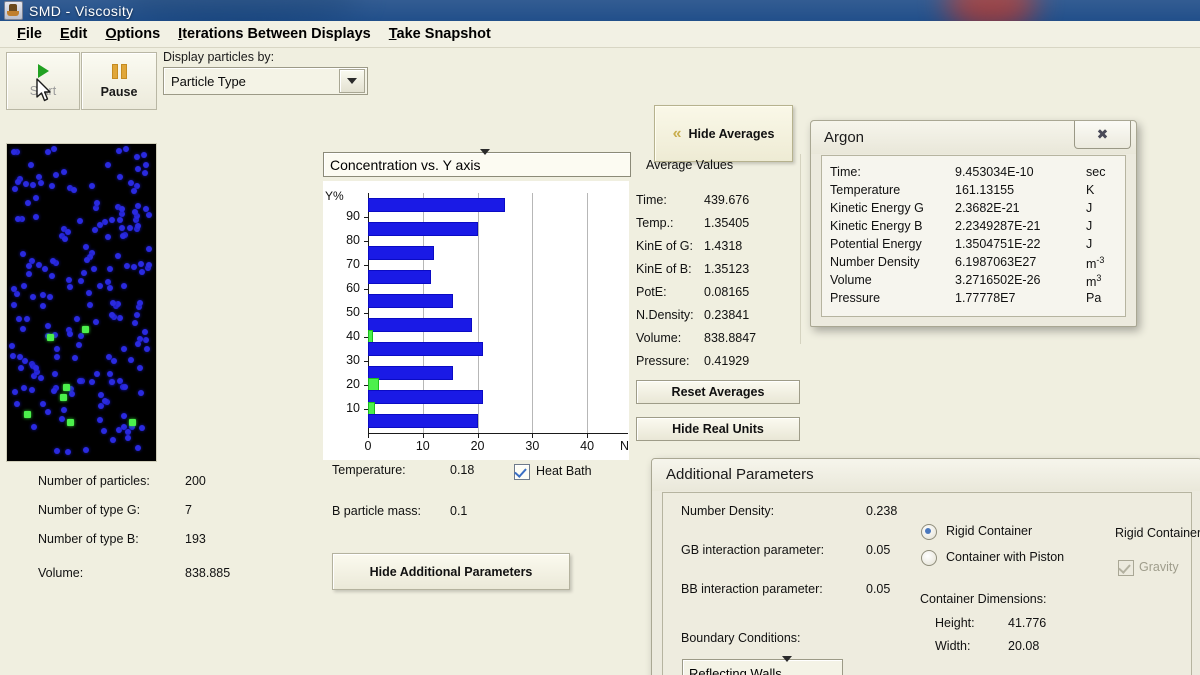 The width and height of the screenshot is (1200, 675). What do you see at coordinates (43, 81) in the screenshot?
I see `start-button: Start` at bounding box center [43, 81].